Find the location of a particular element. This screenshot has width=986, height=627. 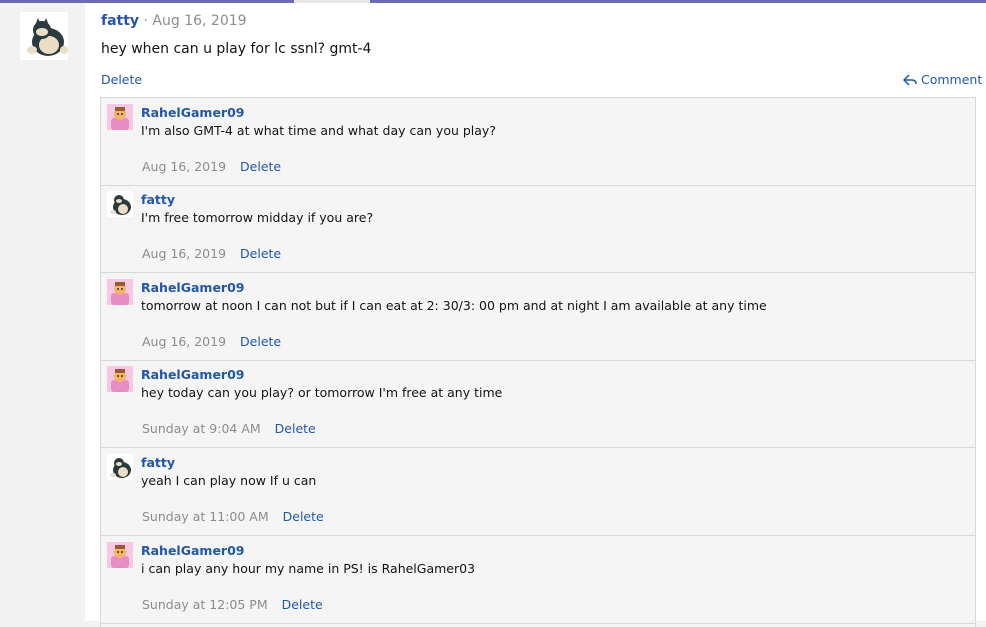

post-username: fatty is located at coordinates (120, 21).